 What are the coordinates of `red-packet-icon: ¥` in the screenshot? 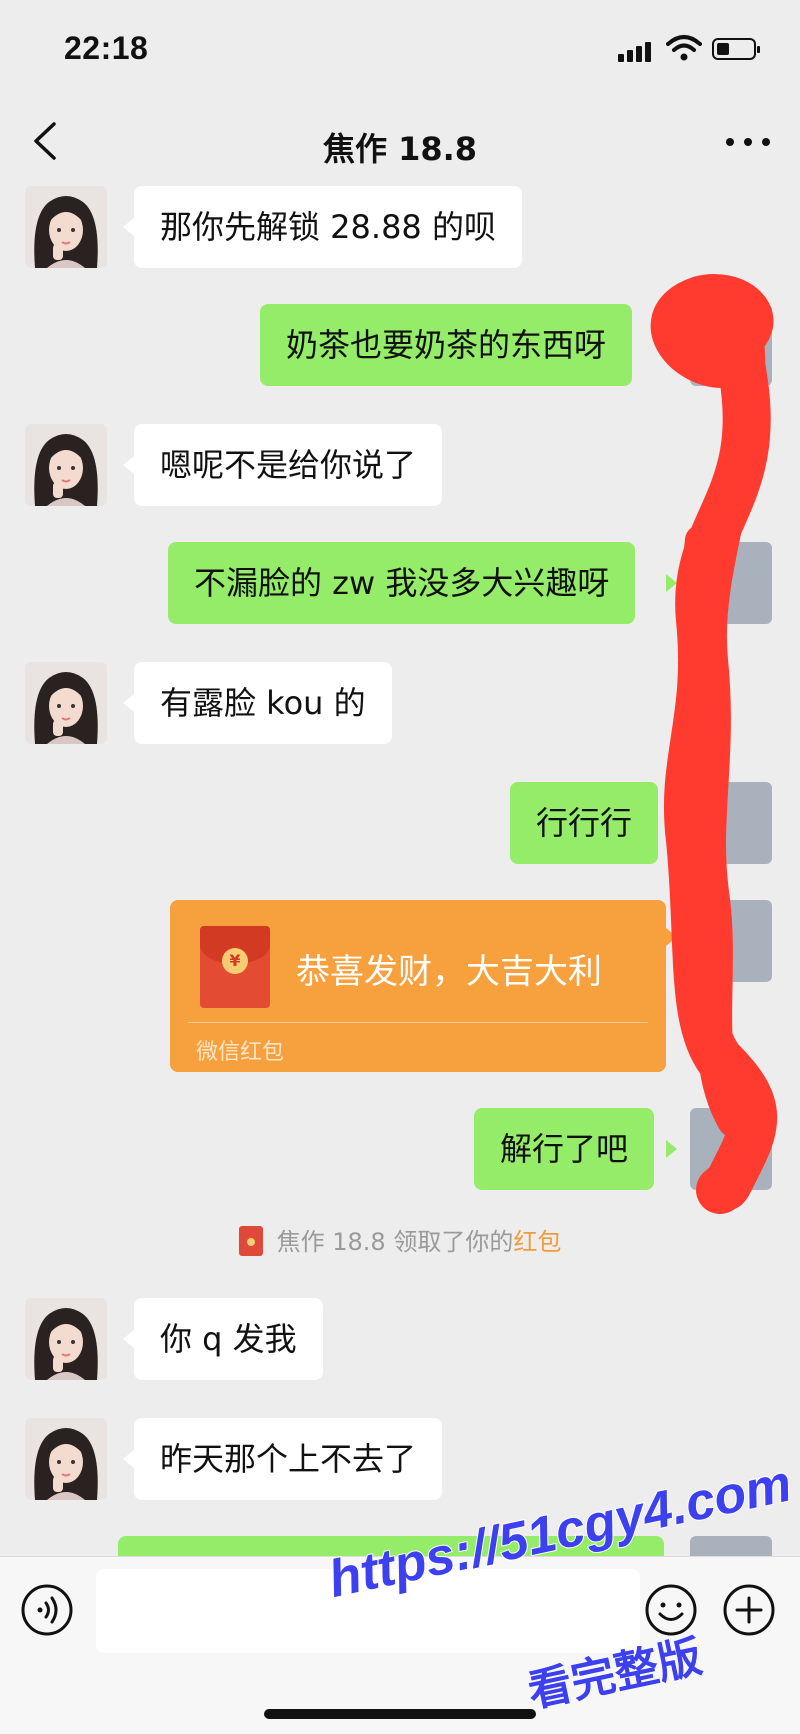 It's located at (235, 967).